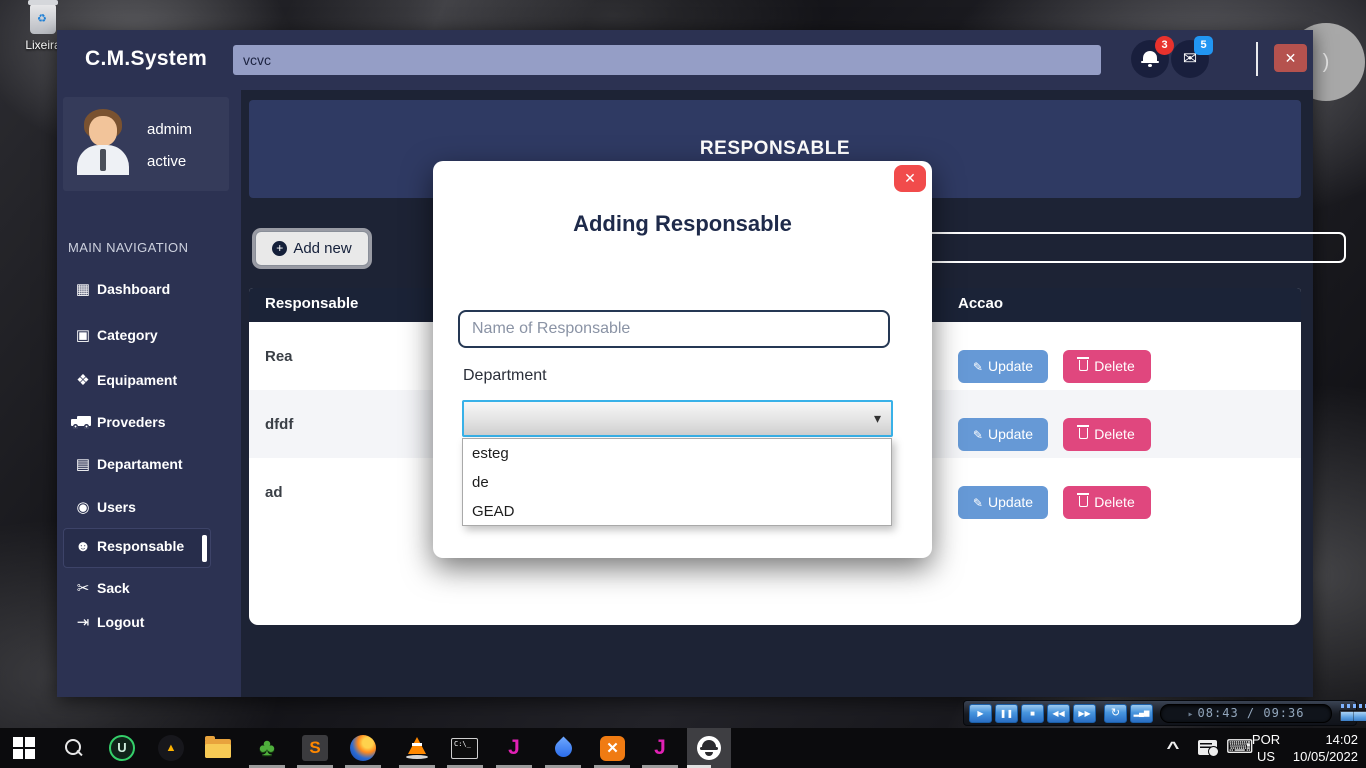  I want to click on aimp-icon: ▲, so click(171, 748).